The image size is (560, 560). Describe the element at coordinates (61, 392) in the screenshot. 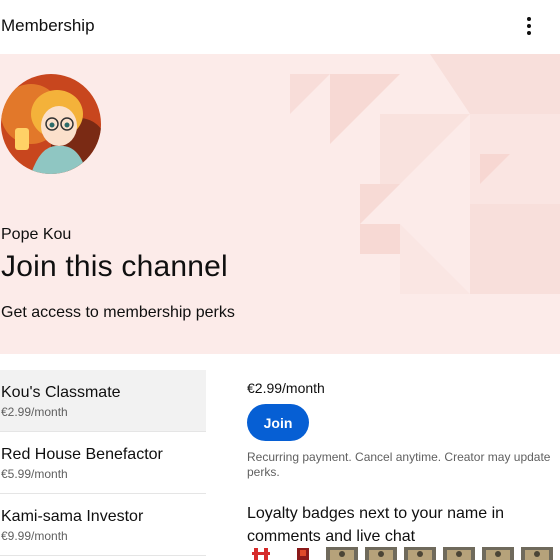

I see `tier-name: Kou's Classmate` at that location.